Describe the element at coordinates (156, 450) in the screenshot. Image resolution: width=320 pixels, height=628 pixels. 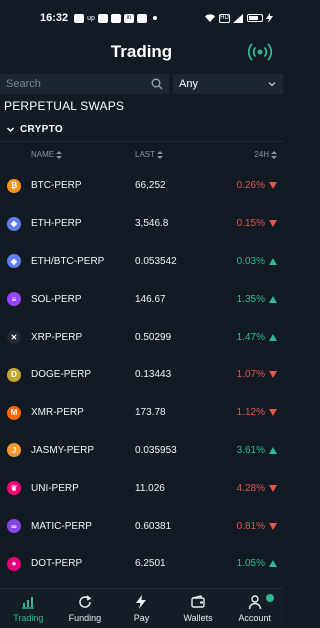
I see `row-last: 0.035953` at that location.